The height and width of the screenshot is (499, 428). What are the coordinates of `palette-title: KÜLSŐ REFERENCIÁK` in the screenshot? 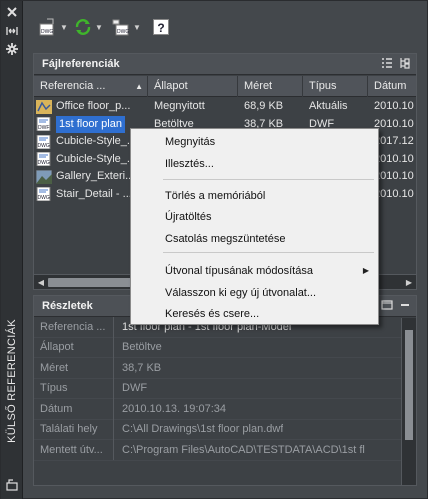 It's located at (12, 381).